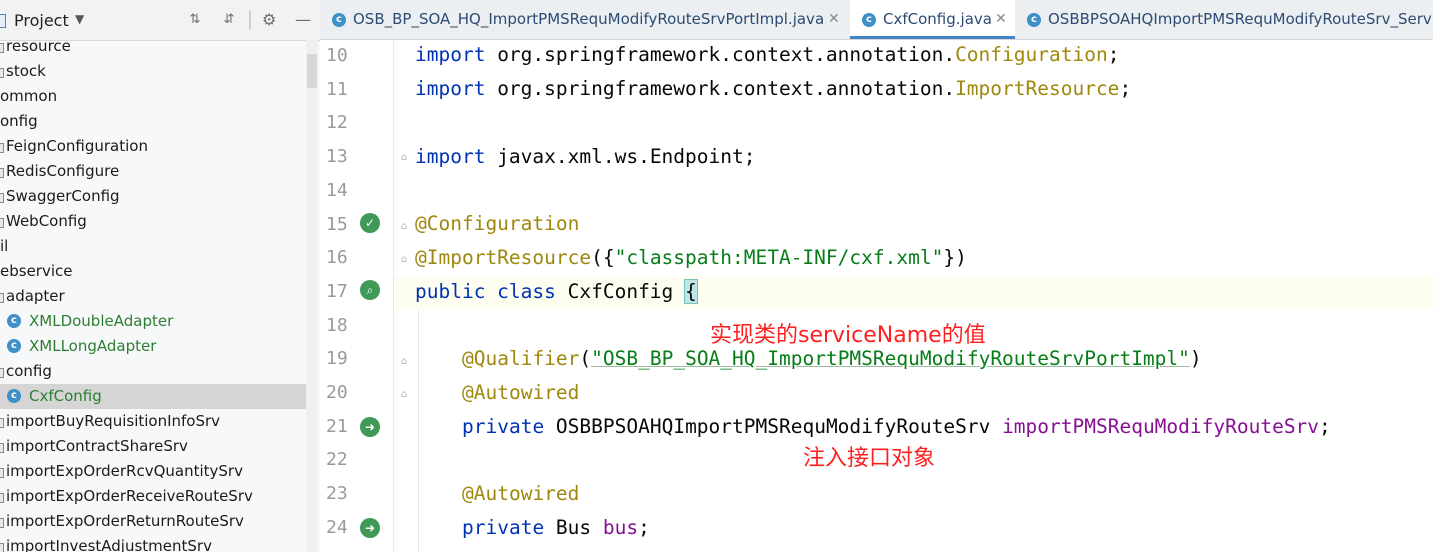 This screenshot has width=1433, height=552. Describe the element at coordinates (153, 221) in the screenshot. I see `tree-item: WebConfig` at that location.